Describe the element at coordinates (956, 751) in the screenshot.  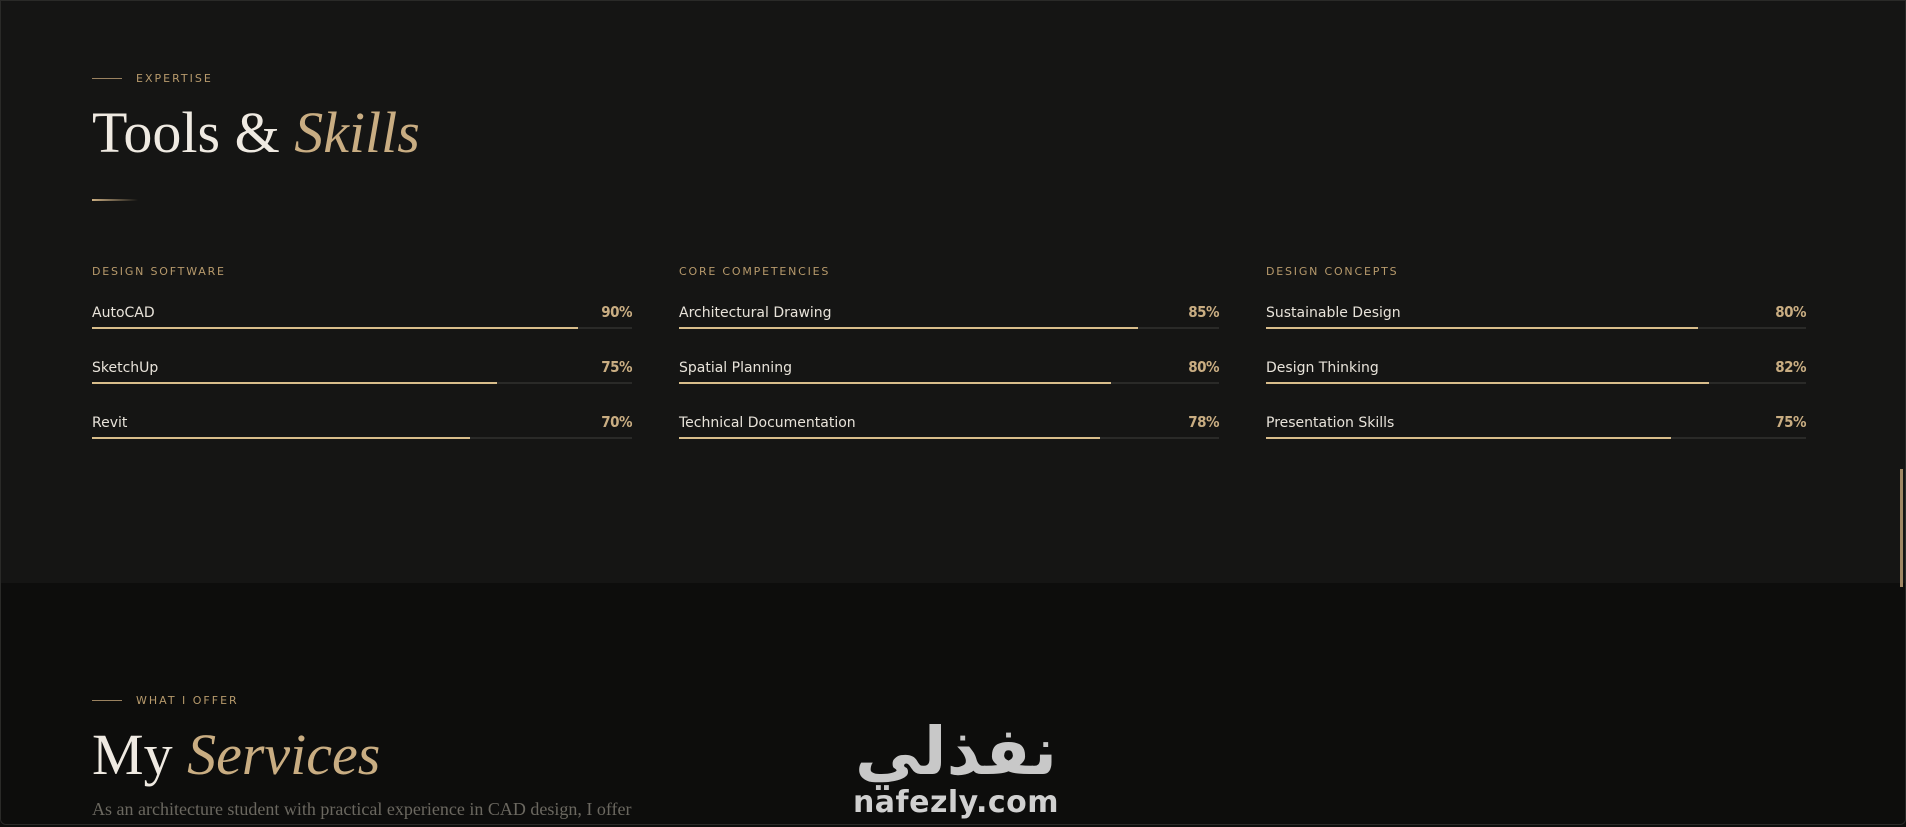
I see `watermark-arabic: نفذلي` at that location.